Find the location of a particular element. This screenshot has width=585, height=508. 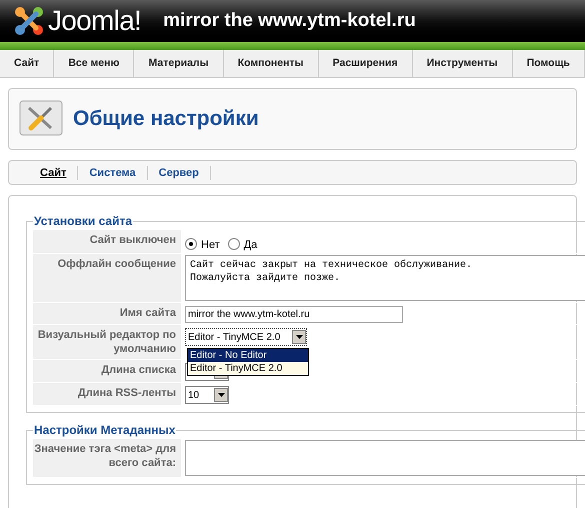

tab: Сервер is located at coordinates (179, 173).